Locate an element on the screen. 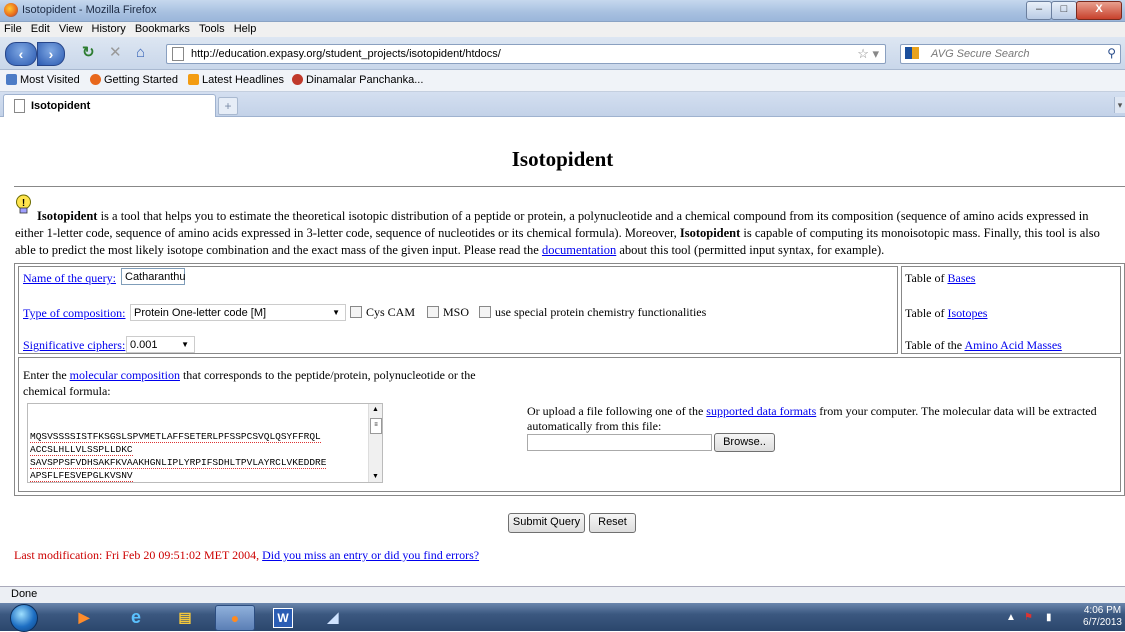  cys-cam-label: Cys CAM is located at coordinates (391, 312).